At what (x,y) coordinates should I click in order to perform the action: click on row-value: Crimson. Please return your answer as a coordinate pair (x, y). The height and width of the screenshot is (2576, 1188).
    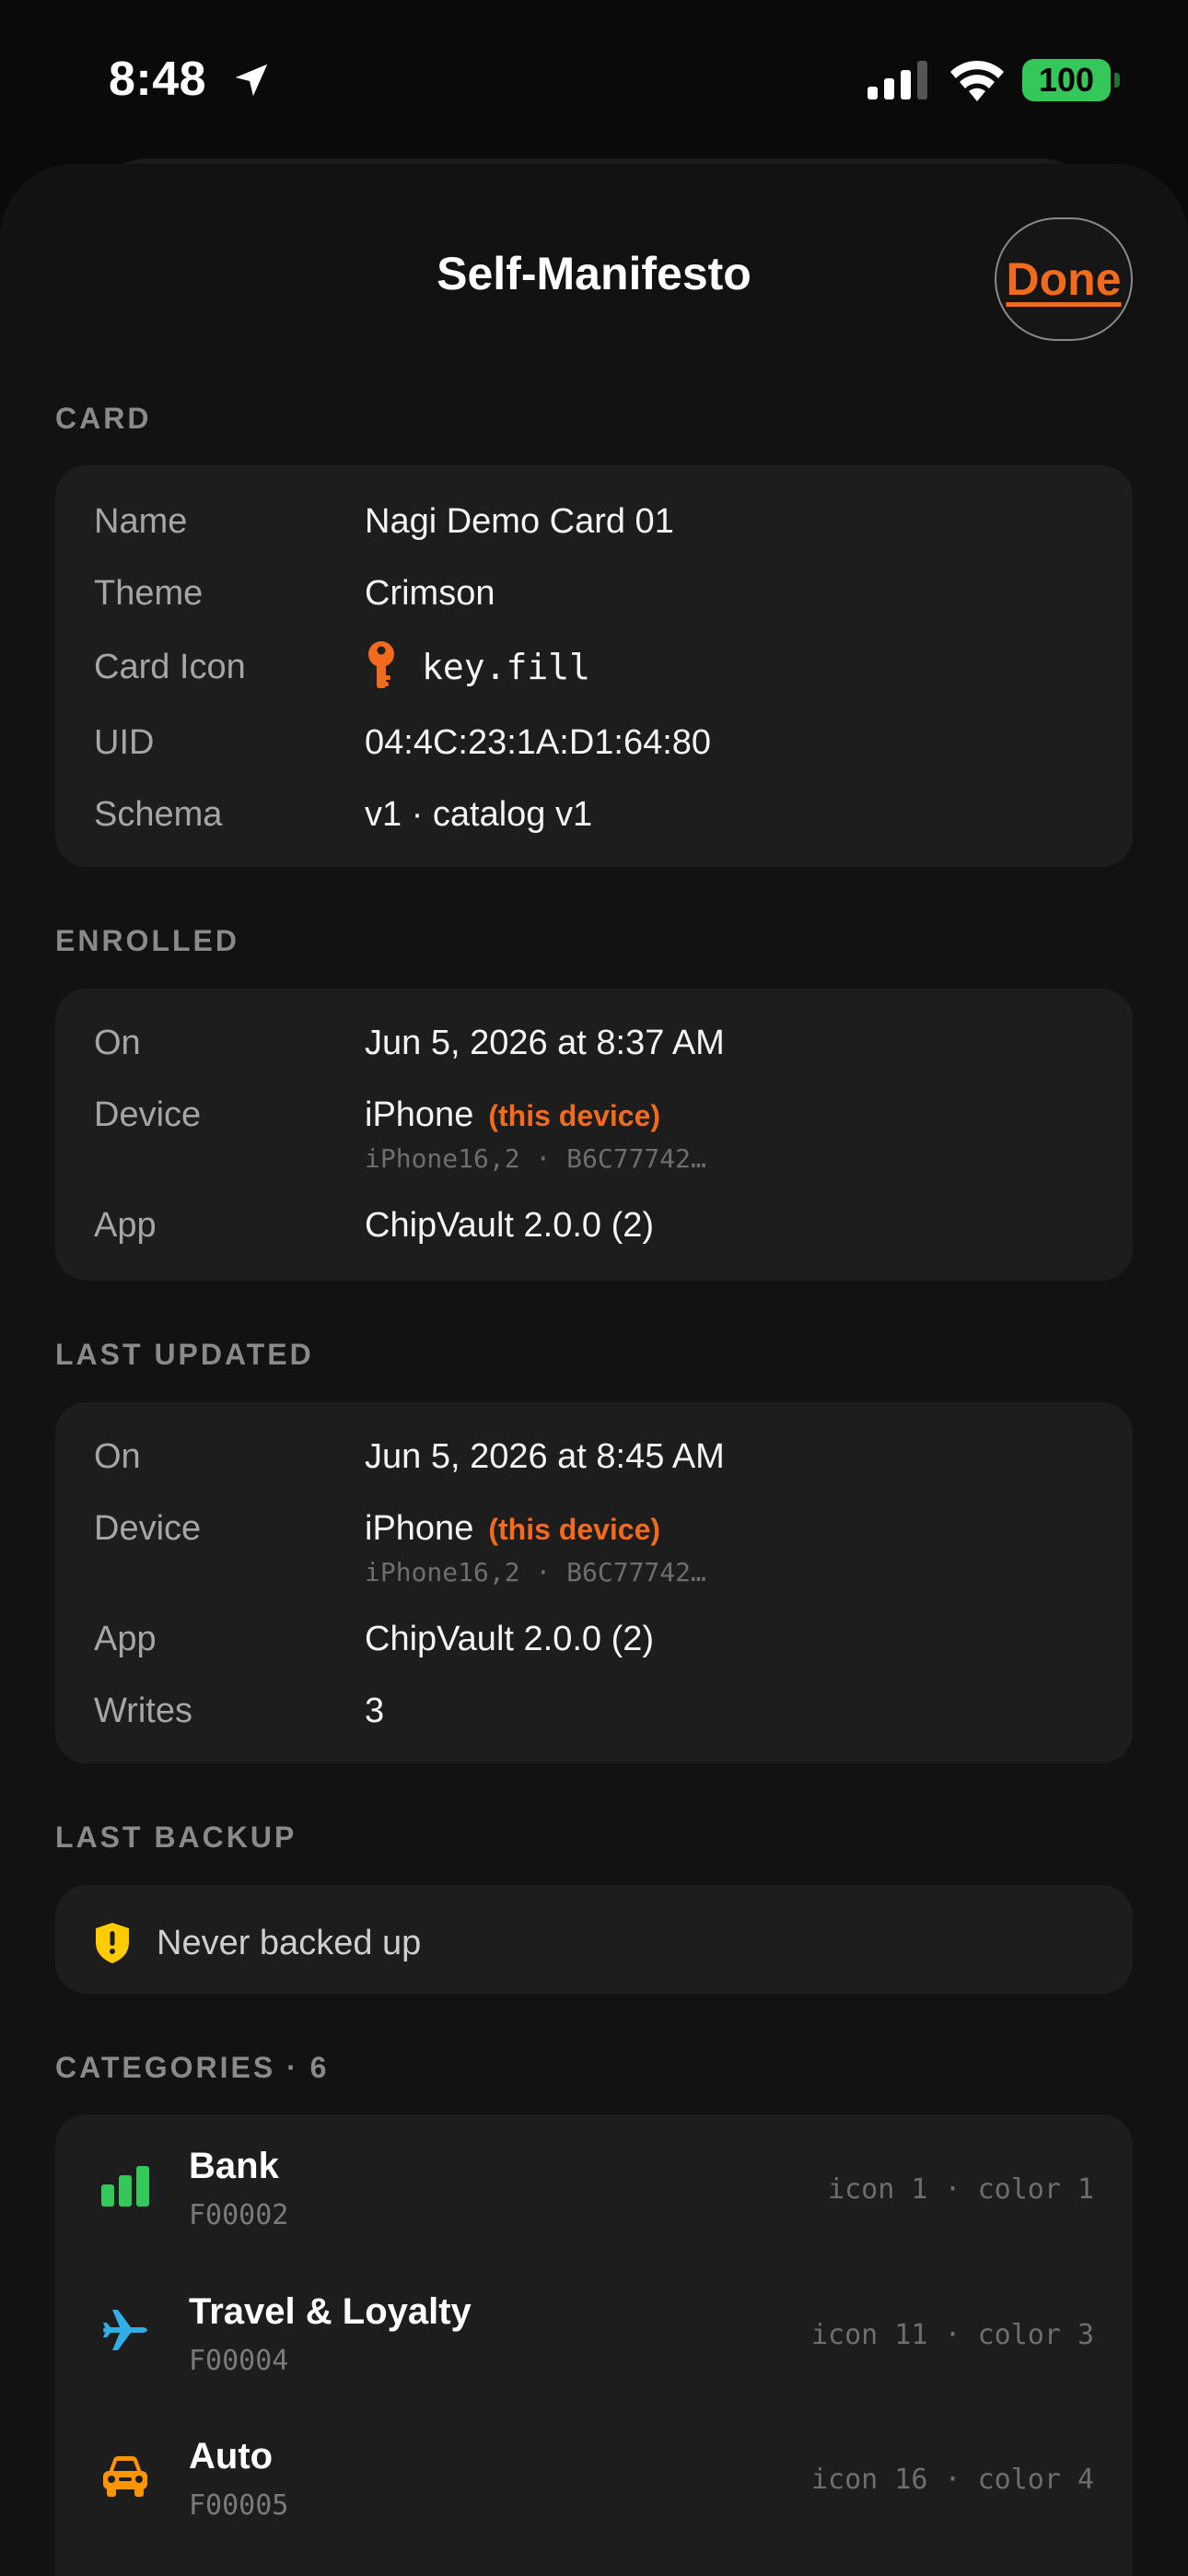
    Looking at the image, I should click on (430, 593).